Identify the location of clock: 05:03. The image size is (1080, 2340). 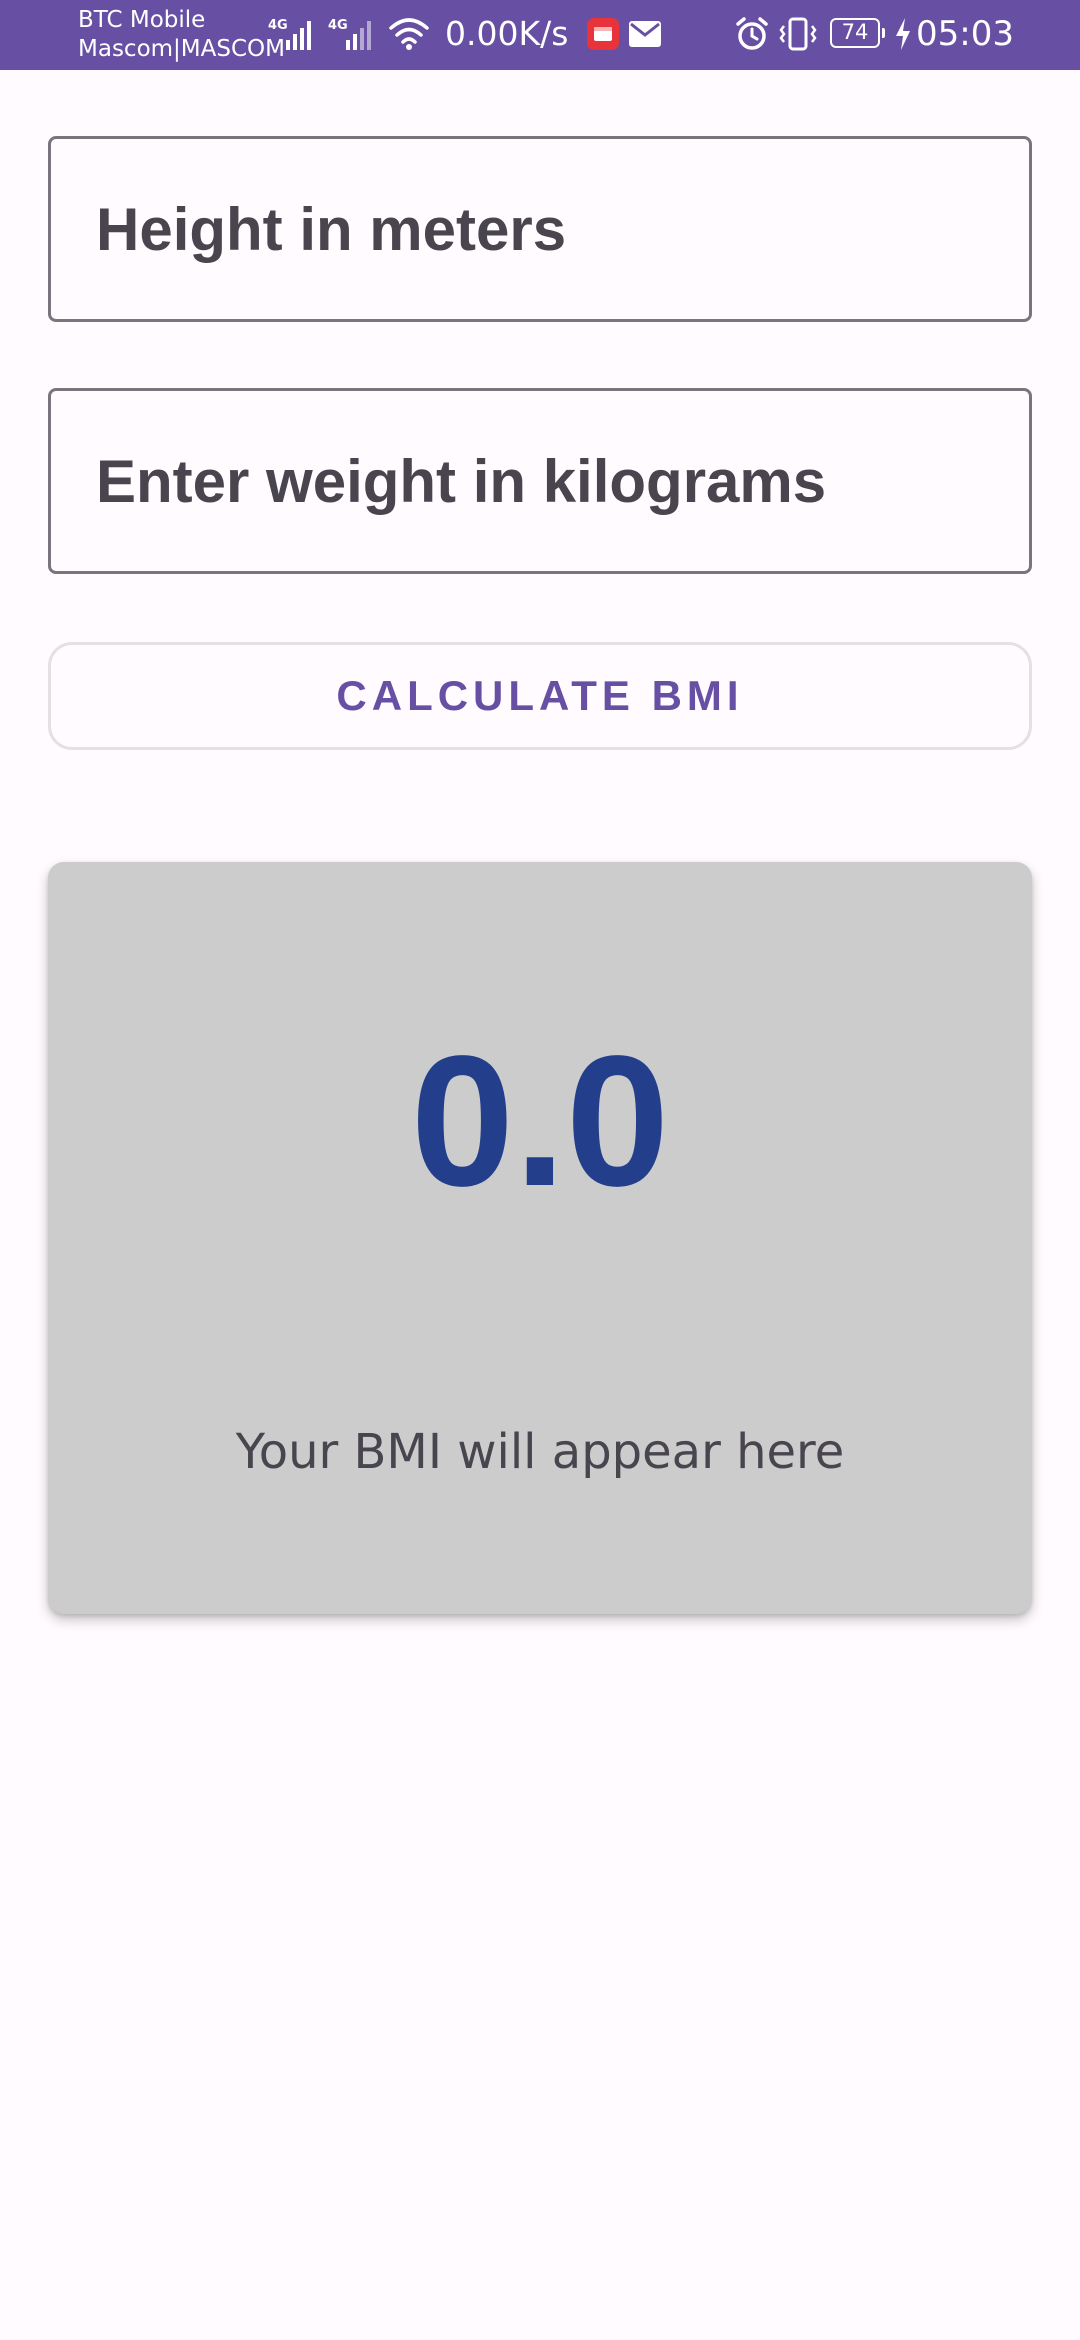
(965, 34).